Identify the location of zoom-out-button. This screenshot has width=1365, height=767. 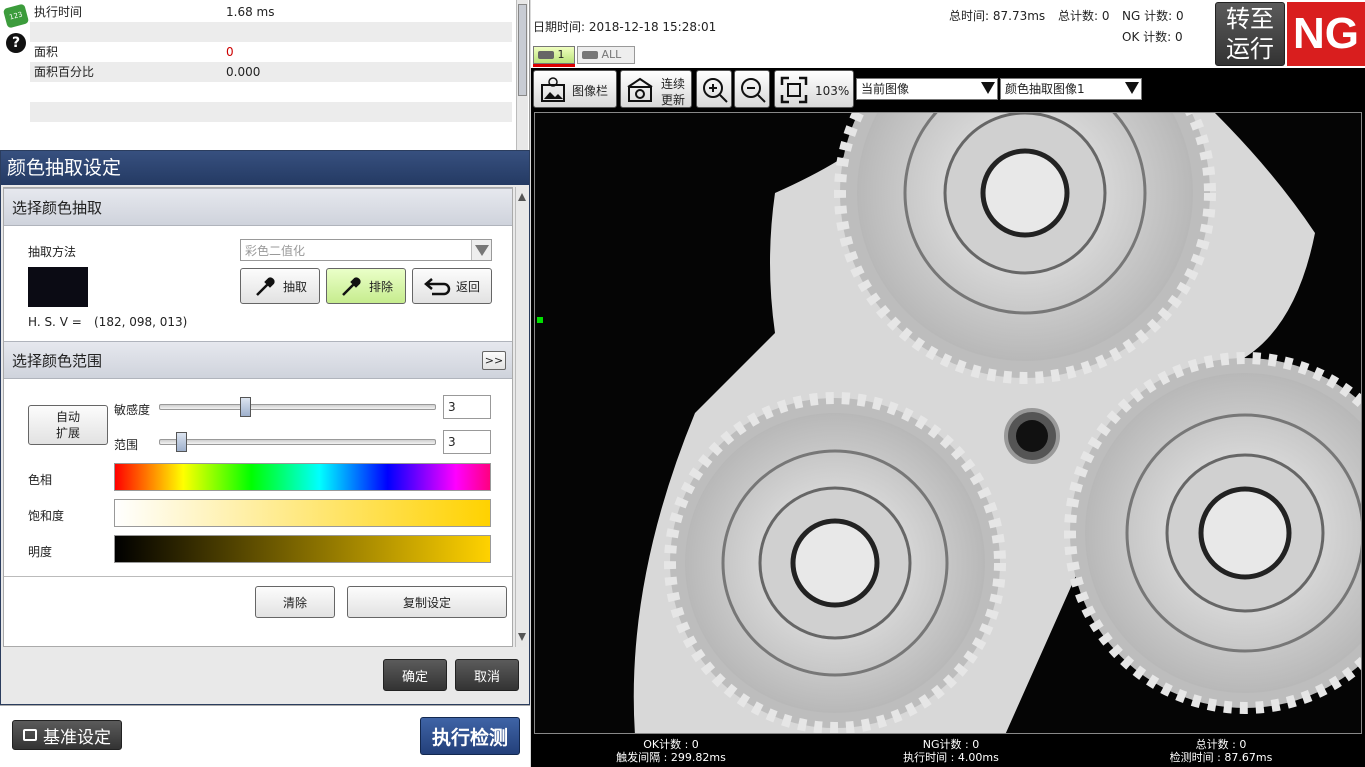
(752, 89).